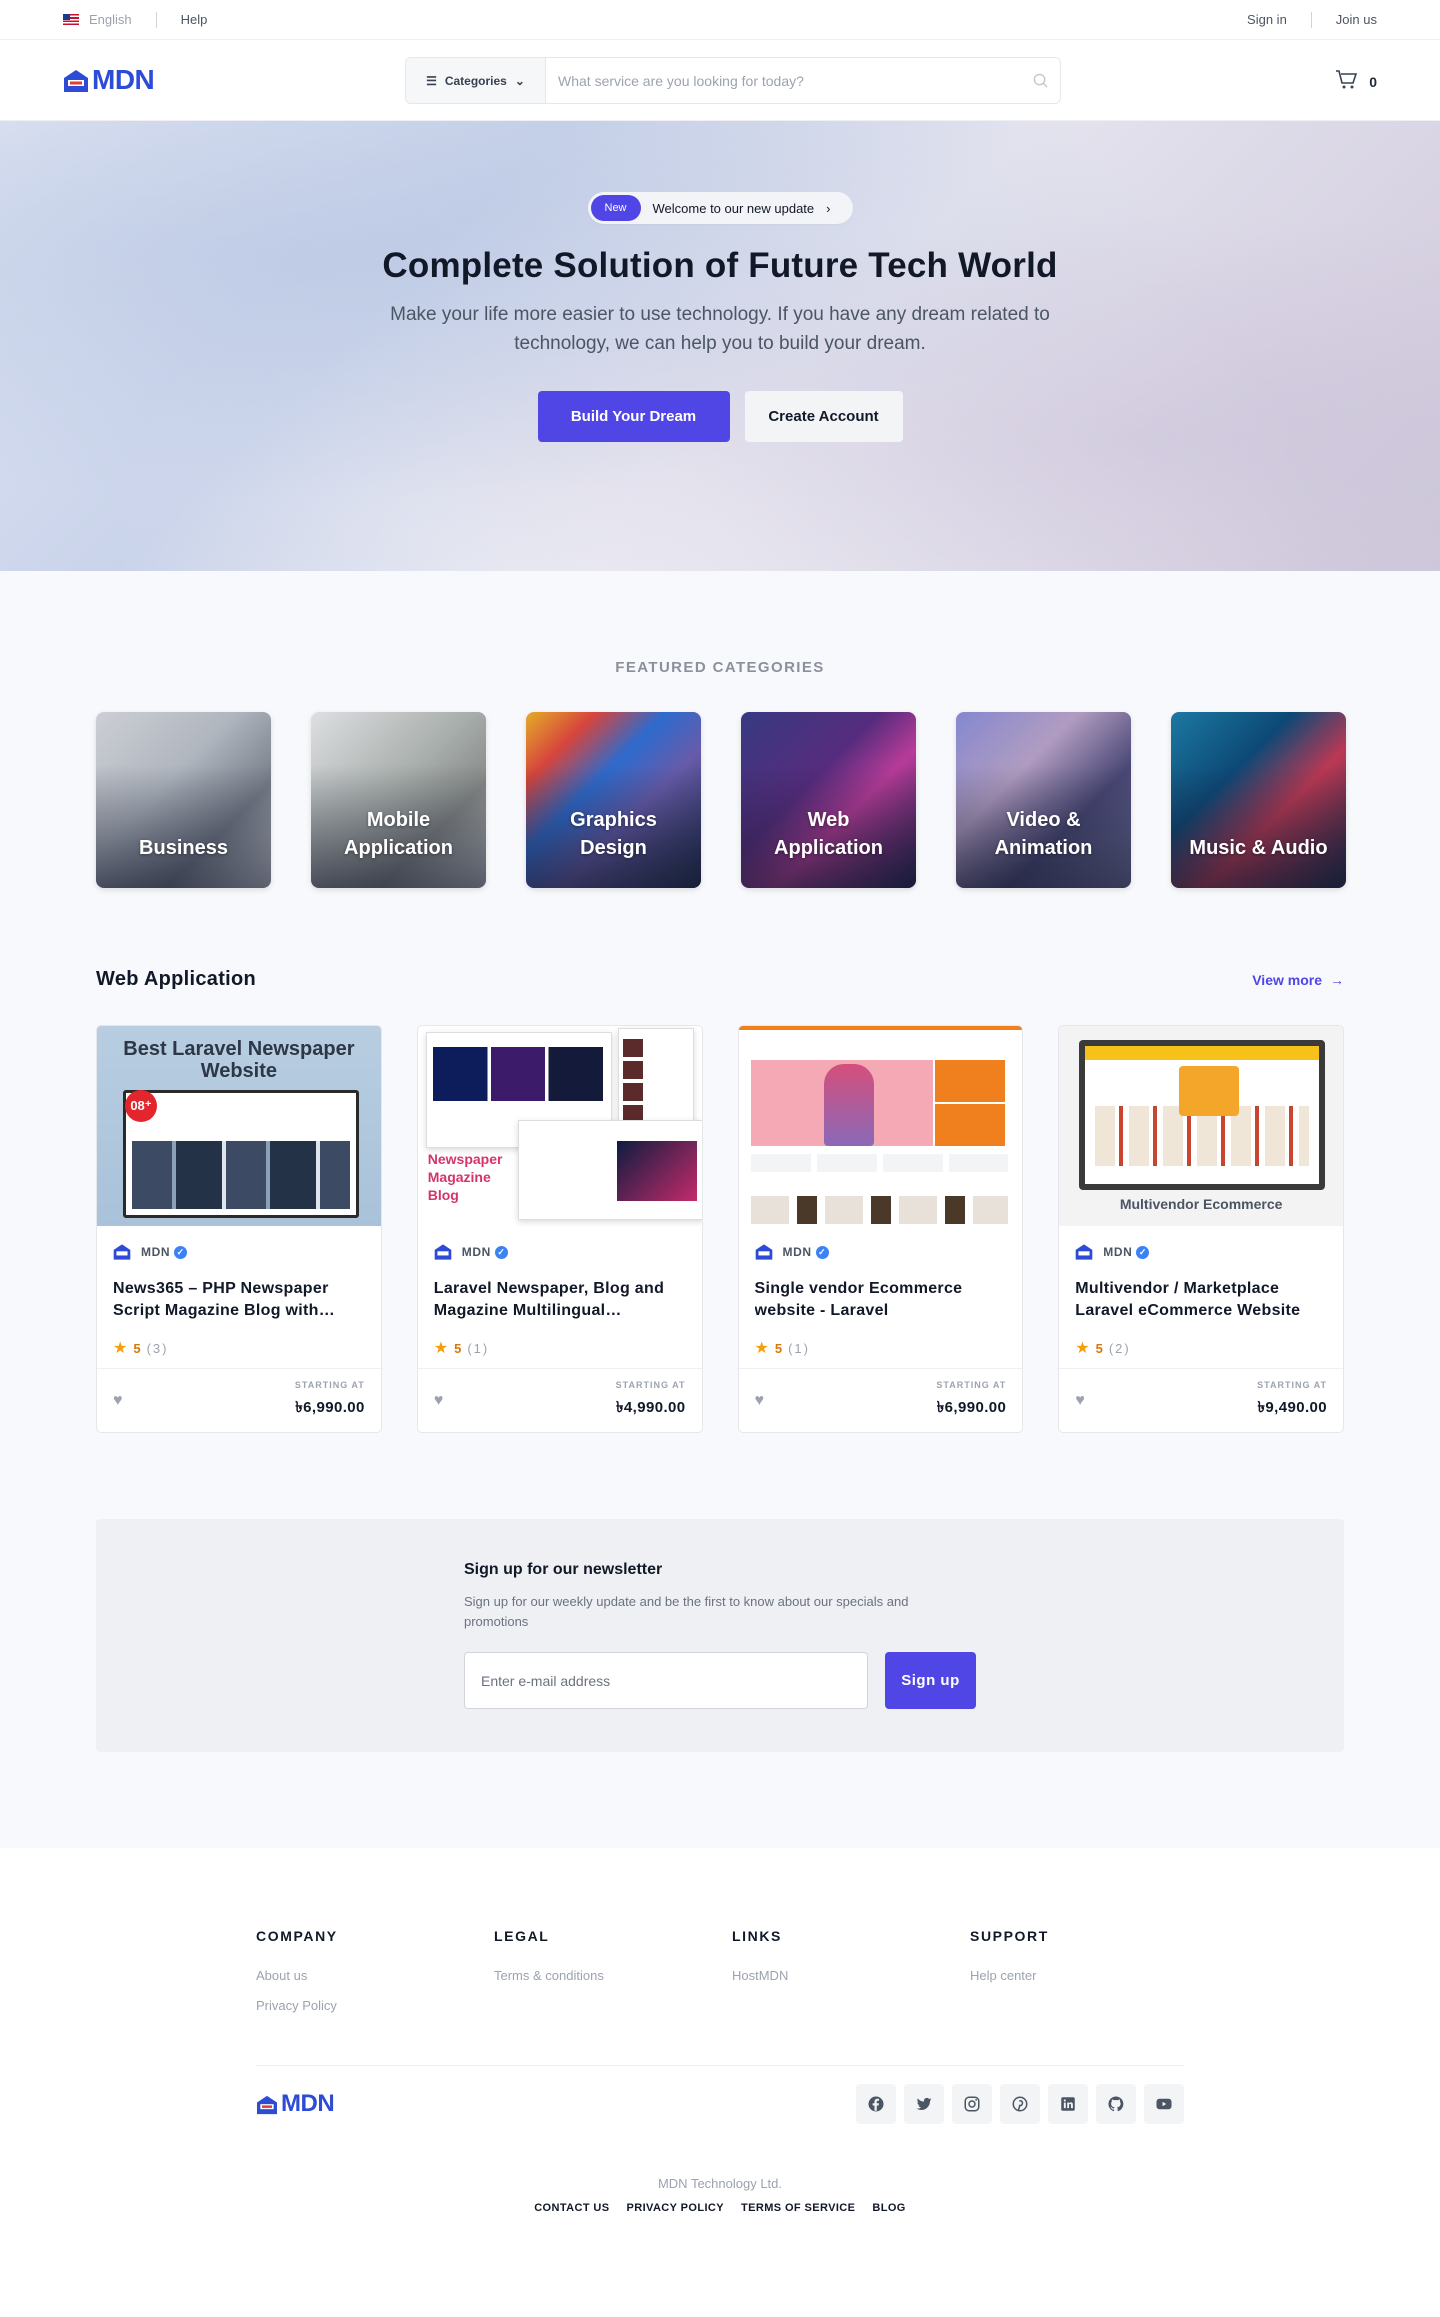  Describe the element at coordinates (1287, 979) in the screenshot. I see `view-more-label: View more` at that location.